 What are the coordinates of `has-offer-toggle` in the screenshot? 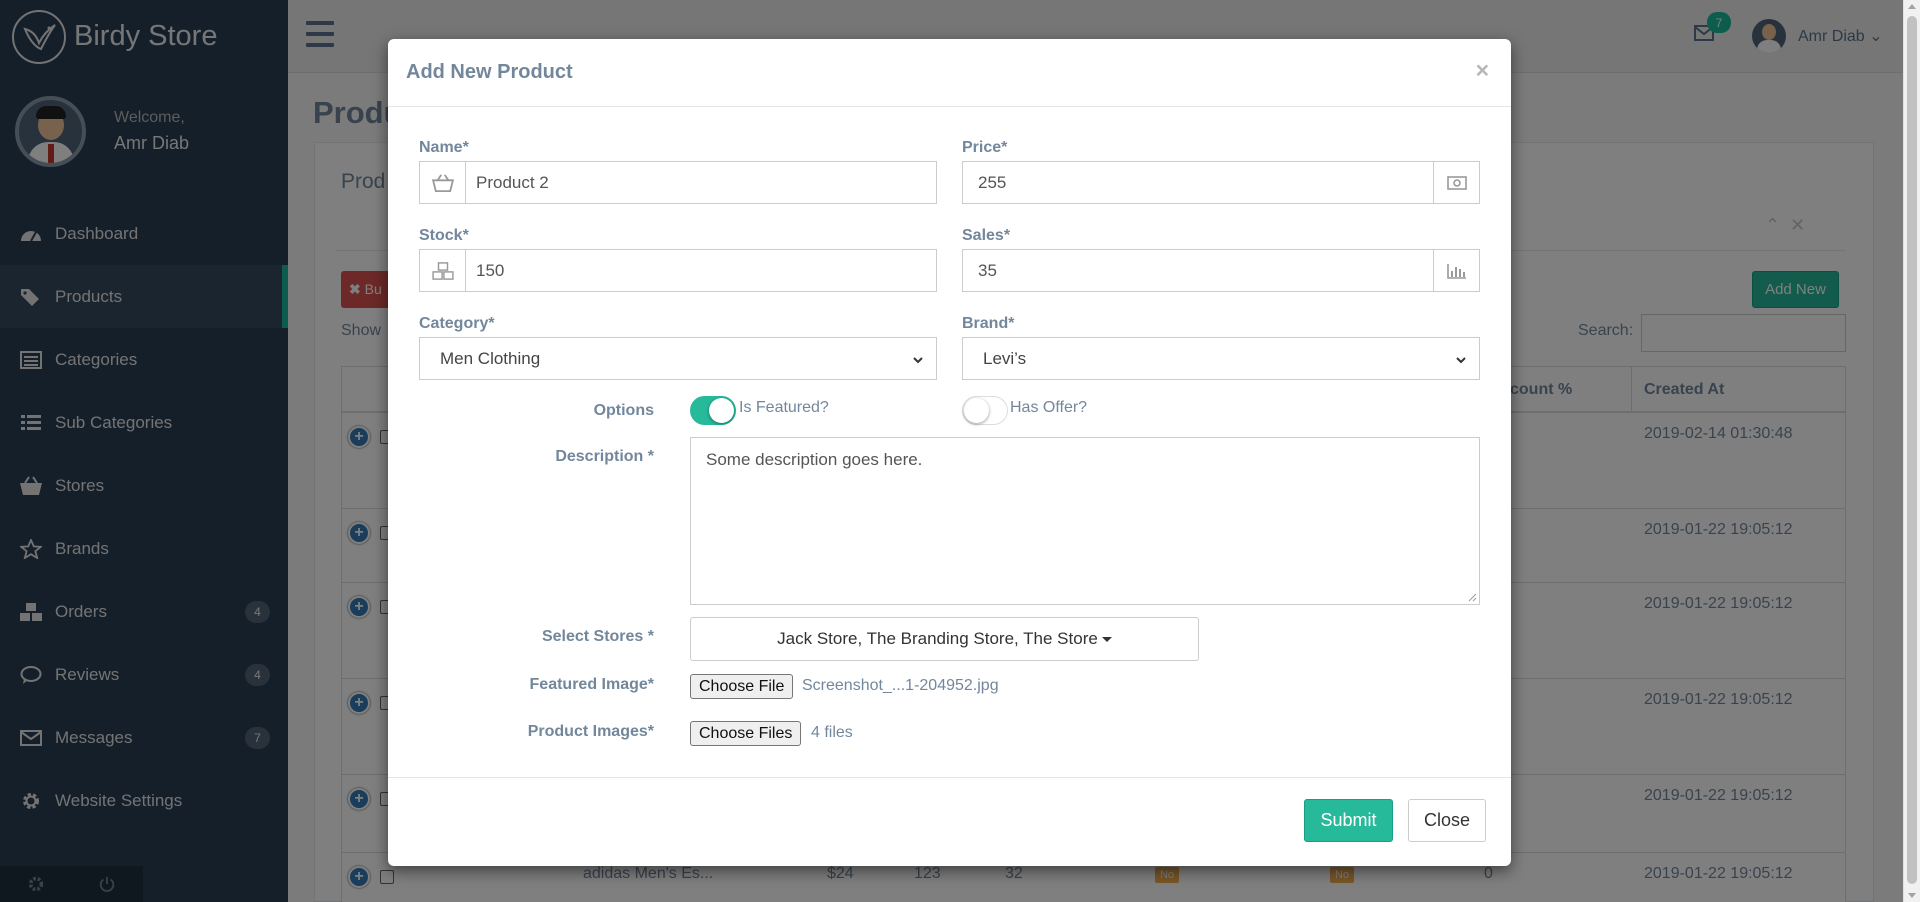 It's located at (985, 410).